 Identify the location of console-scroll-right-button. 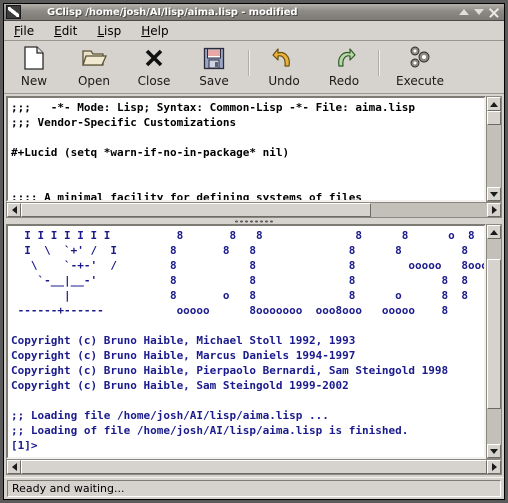
(494, 467).